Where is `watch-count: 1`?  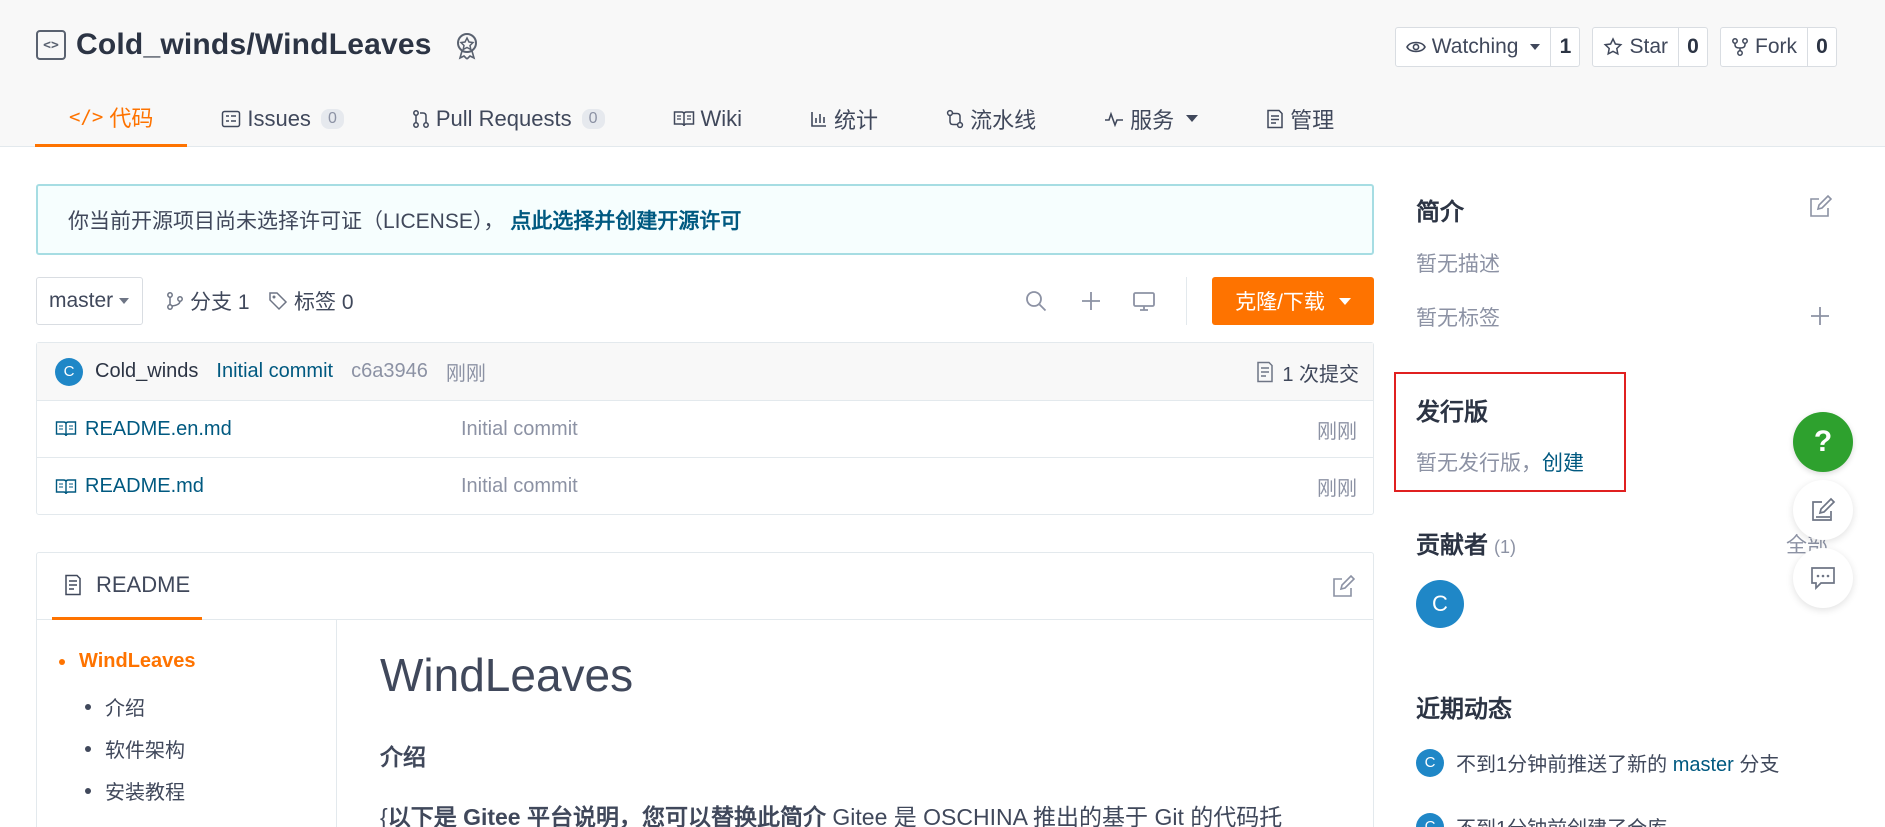
watch-count: 1 is located at coordinates (1565, 47).